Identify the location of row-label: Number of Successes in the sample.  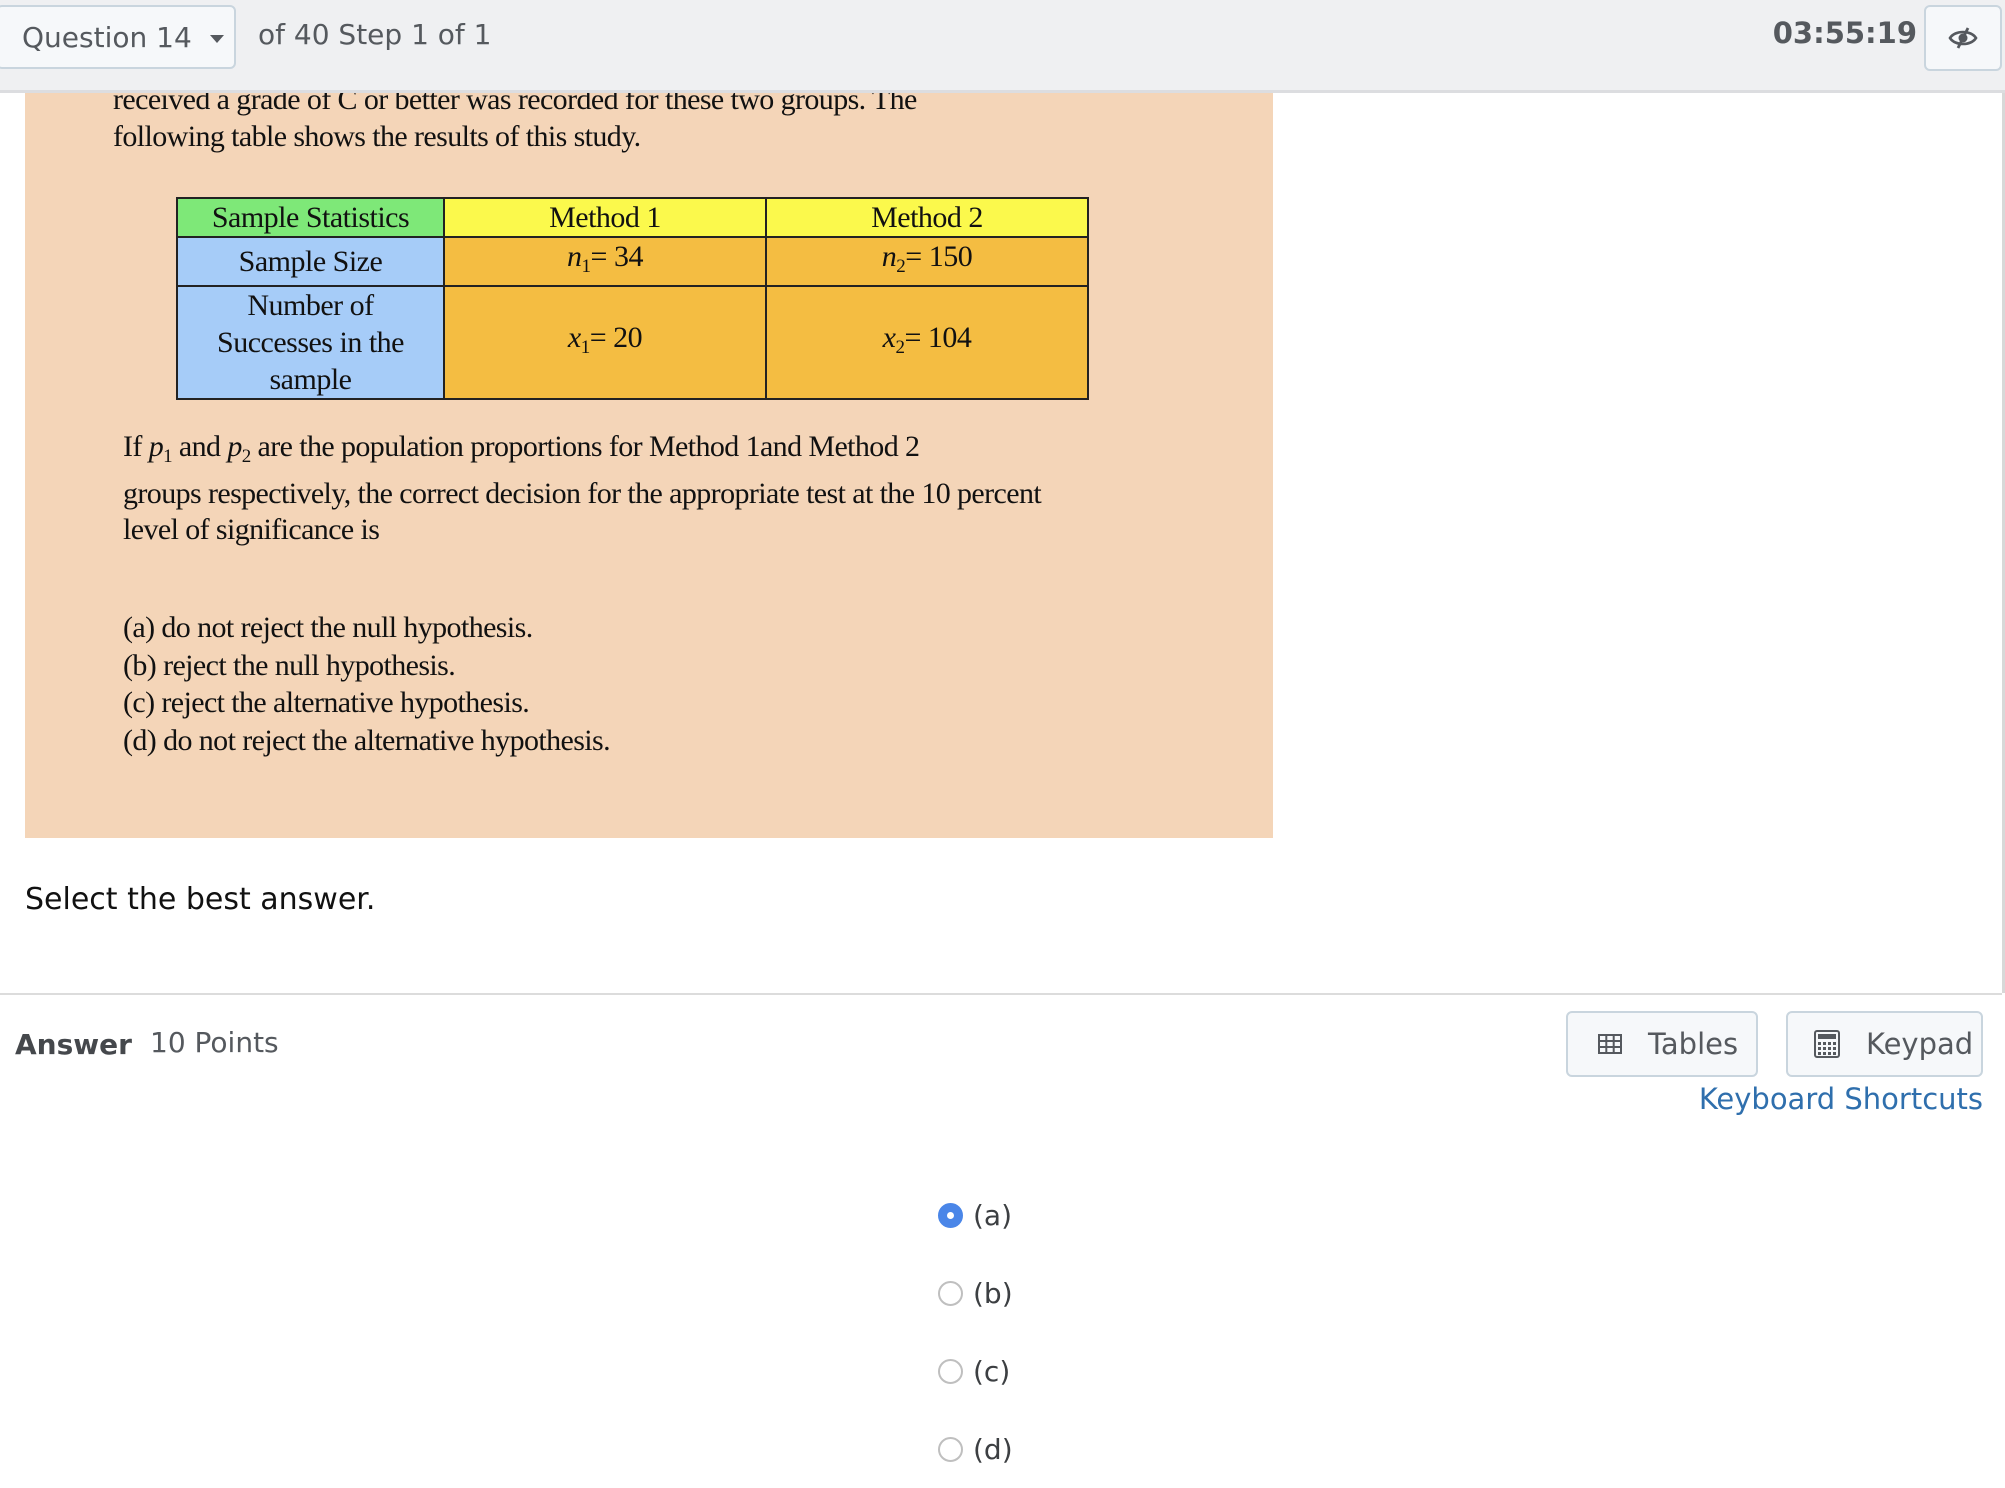
(310, 342).